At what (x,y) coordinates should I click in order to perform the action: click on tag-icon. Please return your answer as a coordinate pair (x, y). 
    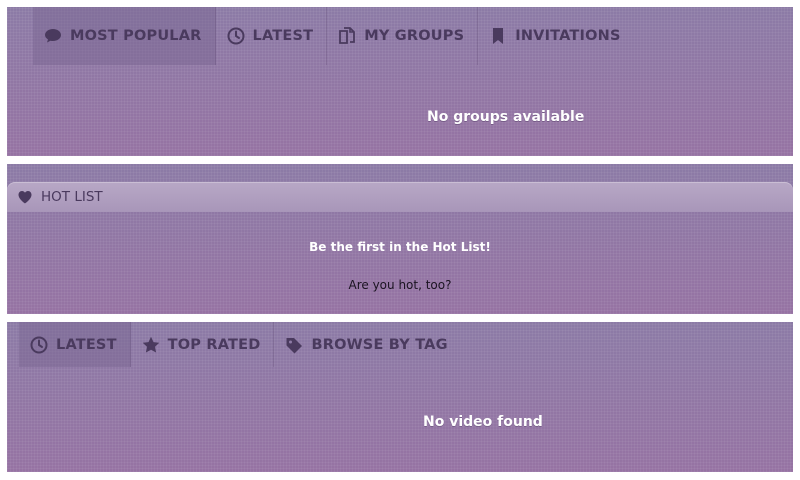
    Looking at the image, I should click on (294, 345).